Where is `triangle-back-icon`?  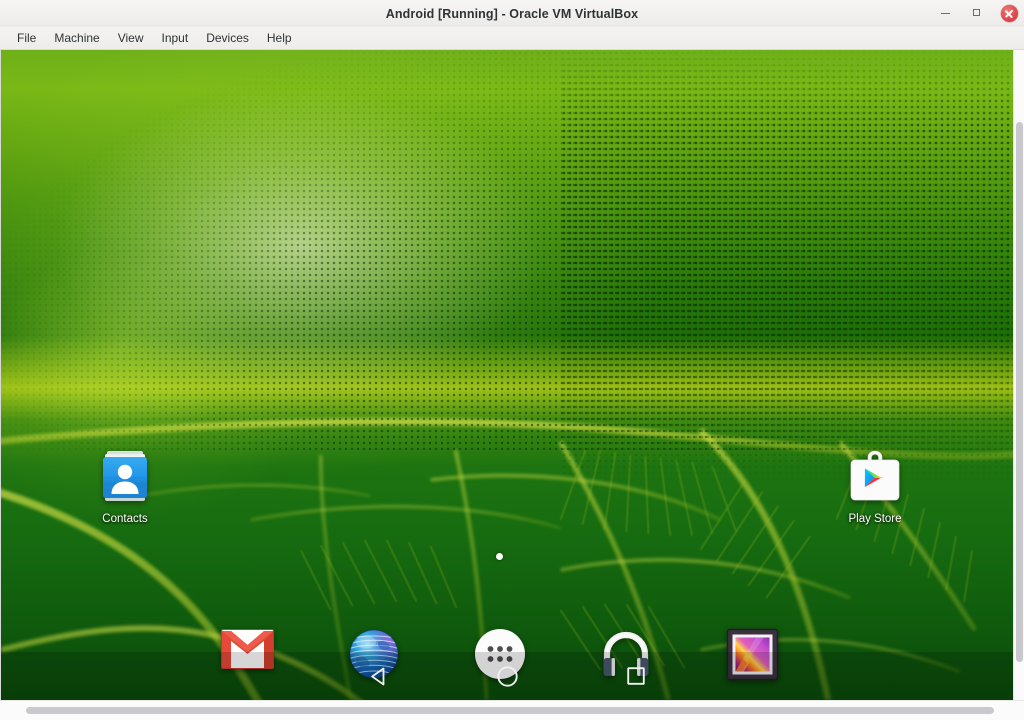
triangle-back-icon is located at coordinates (378, 676).